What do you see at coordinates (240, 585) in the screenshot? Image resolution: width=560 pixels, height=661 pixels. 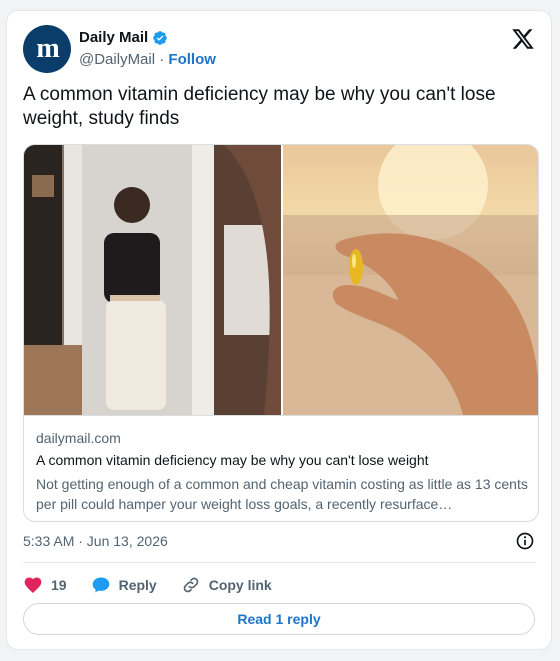 I see `copy-link-label: Copy link` at bounding box center [240, 585].